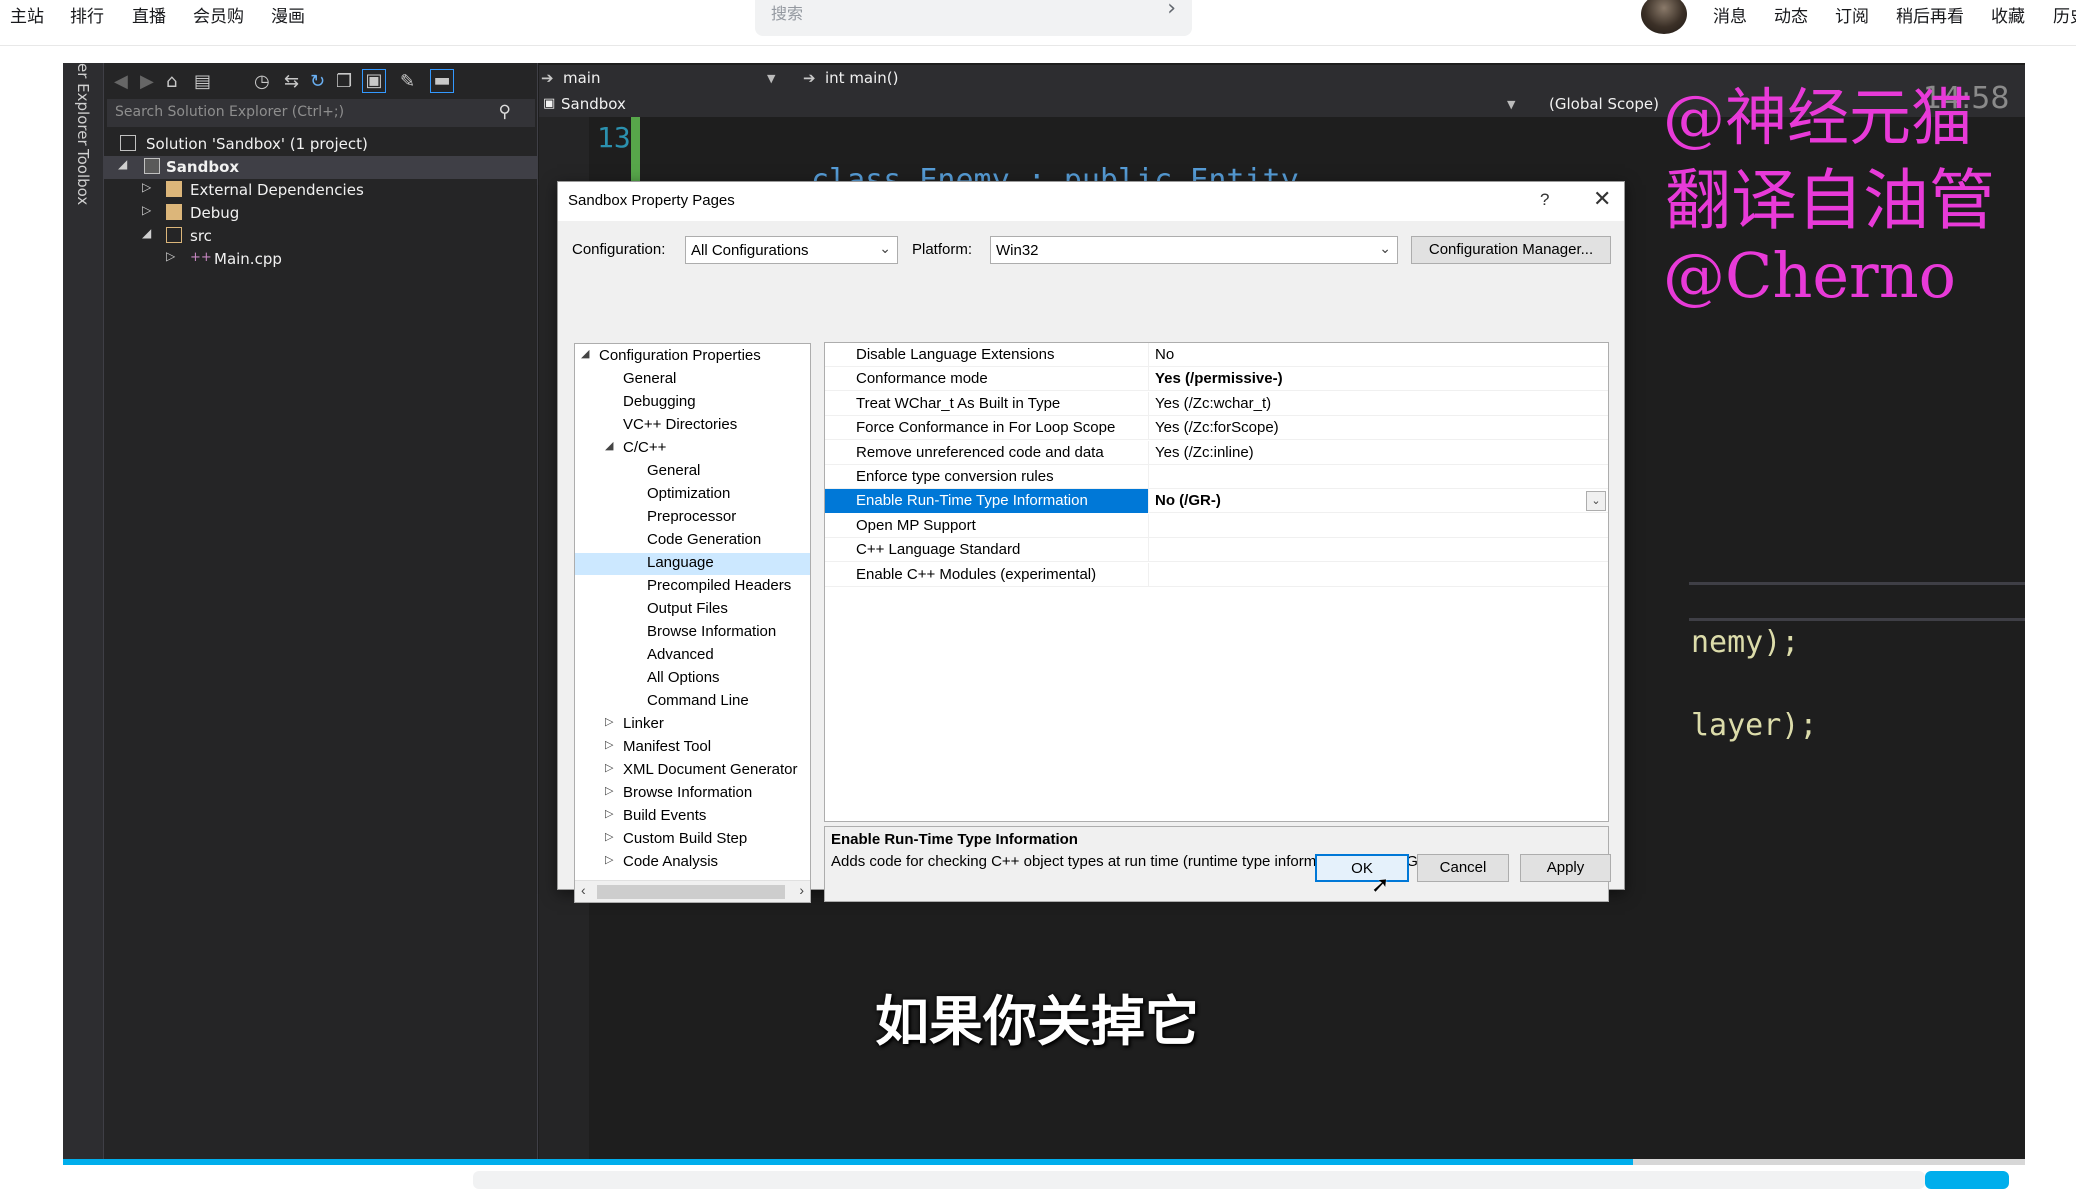 The height and width of the screenshot is (1189, 2076). What do you see at coordinates (791, 250) in the screenshot?
I see `configuration-select: All Configurations ⌄` at bounding box center [791, 250].